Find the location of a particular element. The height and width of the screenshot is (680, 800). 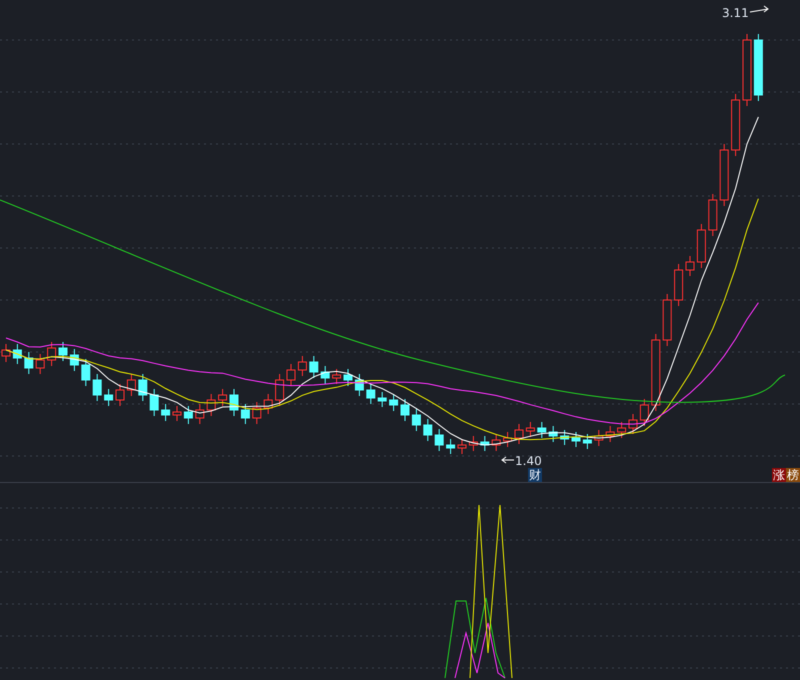

event-marker: 财 is located at coordinates (535, 475).